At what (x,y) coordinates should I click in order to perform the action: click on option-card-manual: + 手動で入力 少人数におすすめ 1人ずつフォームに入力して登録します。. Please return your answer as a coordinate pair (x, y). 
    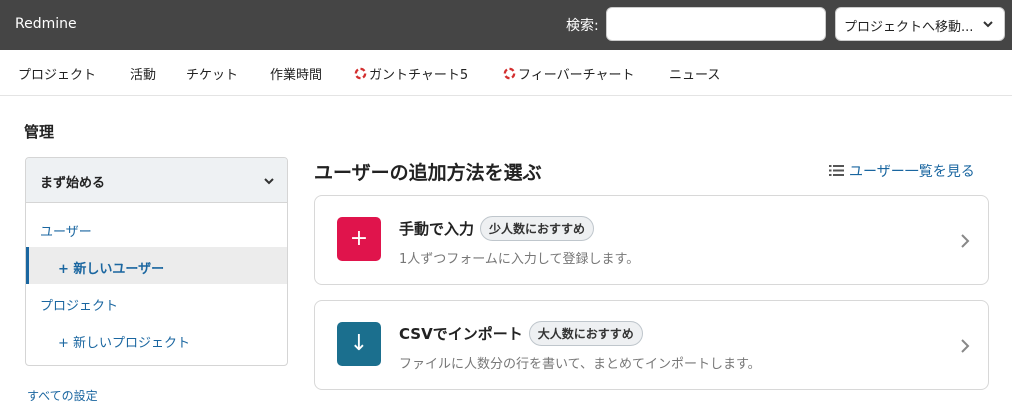
    Looking at the image, I should click on (651, 240).